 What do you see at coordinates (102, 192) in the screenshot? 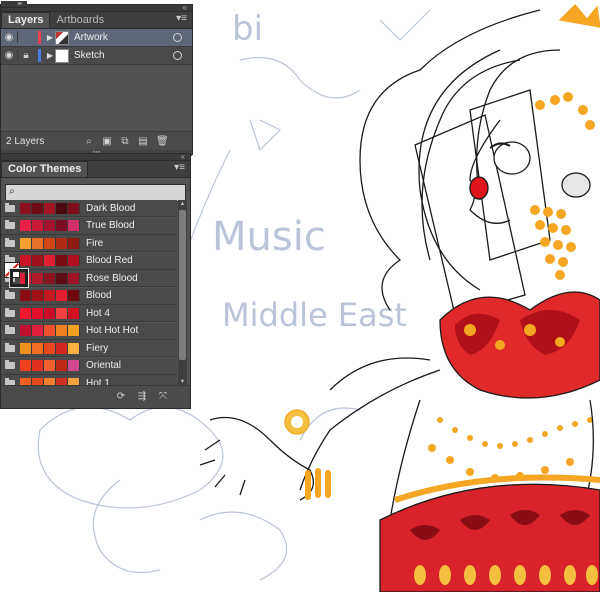
I see `search-input` at bounding box center [102, 192].